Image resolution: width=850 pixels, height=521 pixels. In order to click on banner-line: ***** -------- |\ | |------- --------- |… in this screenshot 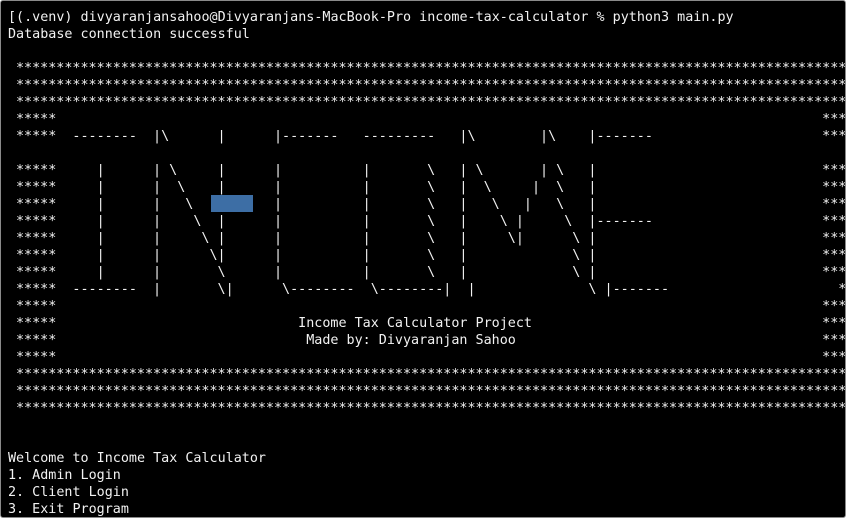, I will do `click(431, 136)`.